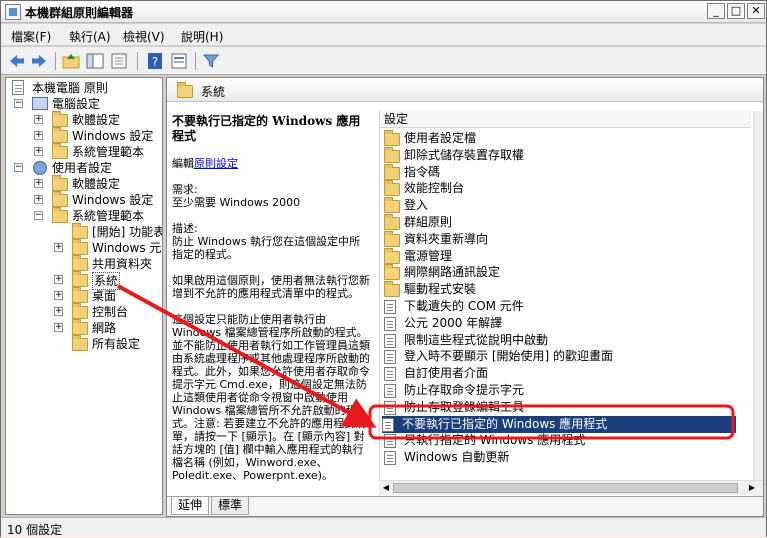 This screenshot has width=767, height=538. What do you see at coordinates (565, 119) in the screenshot?
I see `column-header-setting: 設定` at bounding box center [565, 119].